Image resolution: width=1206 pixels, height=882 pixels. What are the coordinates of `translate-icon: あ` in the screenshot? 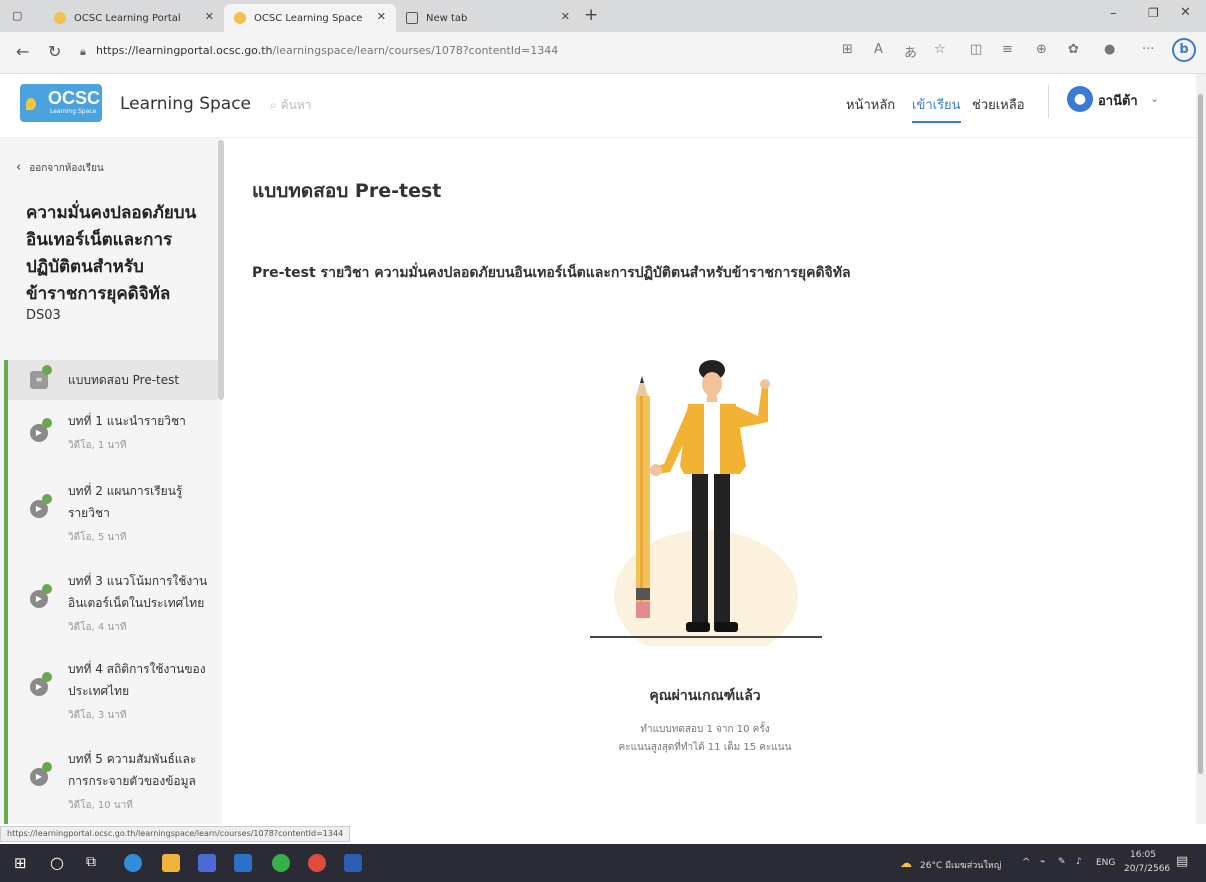 It's located at (910, 51).